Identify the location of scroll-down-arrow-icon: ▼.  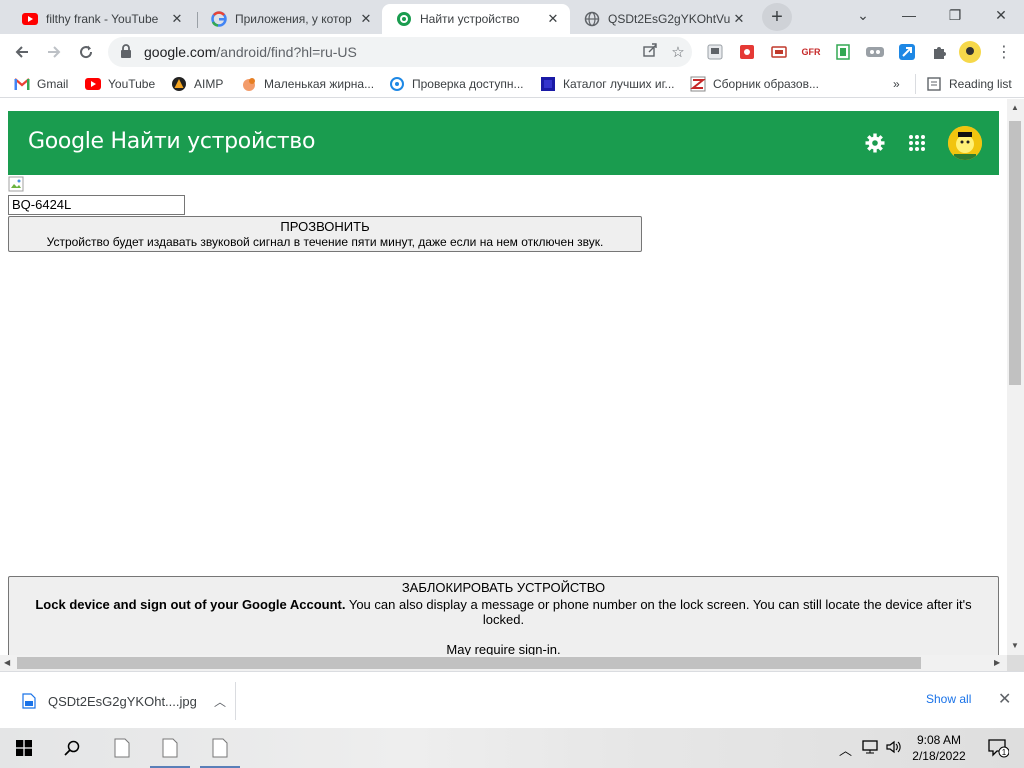
(1015, 645).